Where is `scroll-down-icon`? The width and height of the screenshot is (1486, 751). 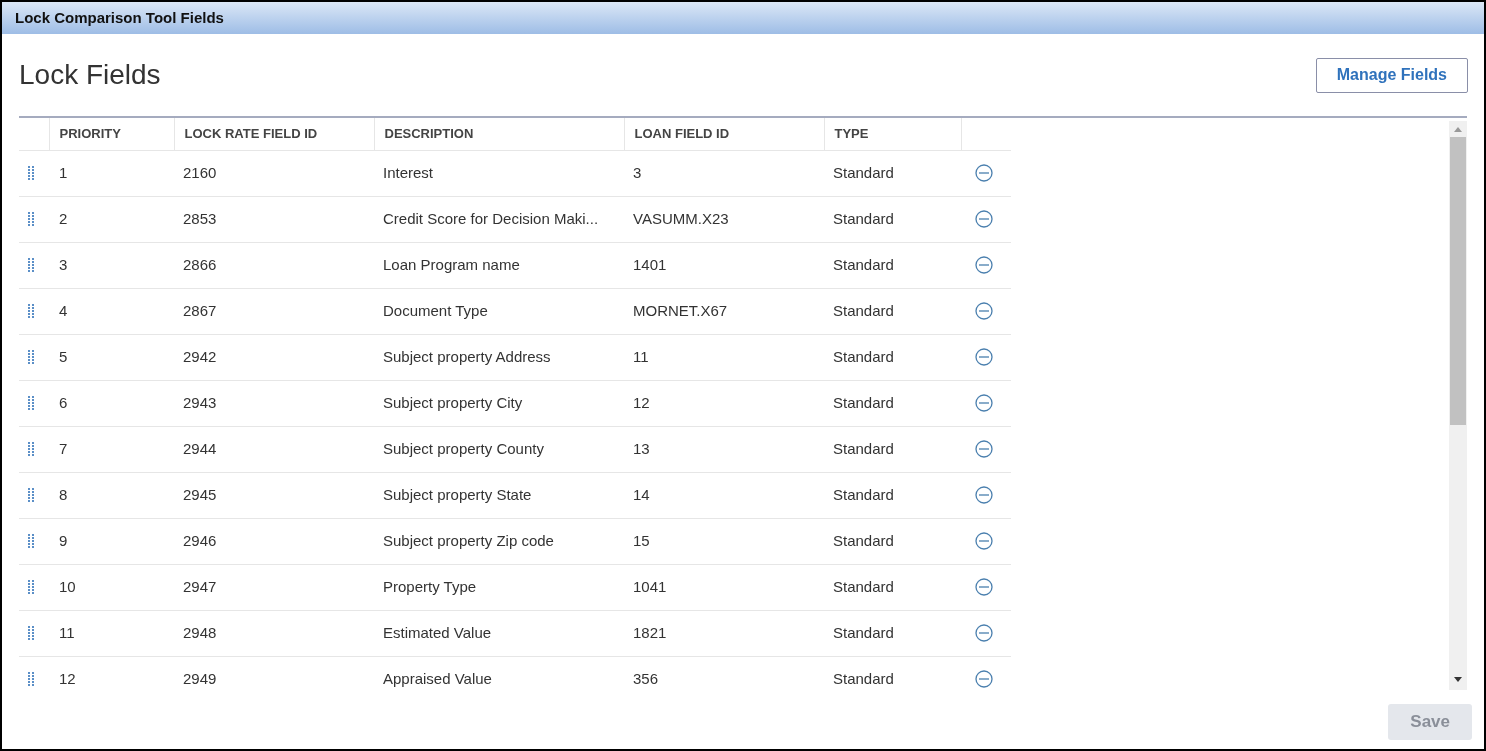
scroll-down-icon is located at coordinates (1458, 679).